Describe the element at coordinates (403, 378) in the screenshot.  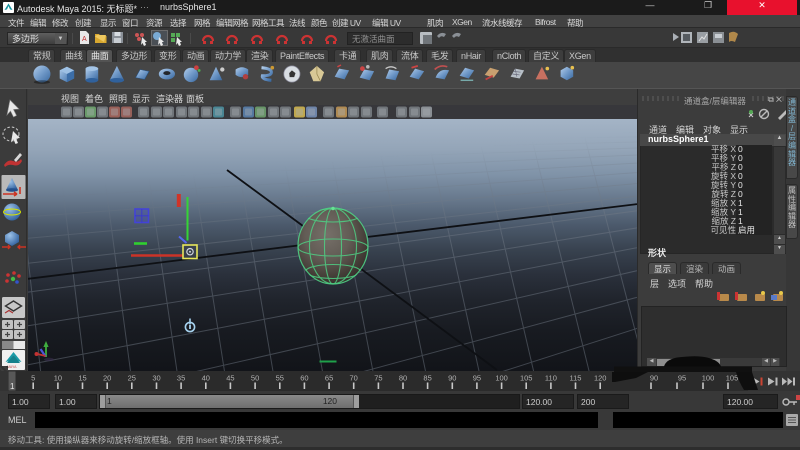
I see `svg-text: 80` at that location.